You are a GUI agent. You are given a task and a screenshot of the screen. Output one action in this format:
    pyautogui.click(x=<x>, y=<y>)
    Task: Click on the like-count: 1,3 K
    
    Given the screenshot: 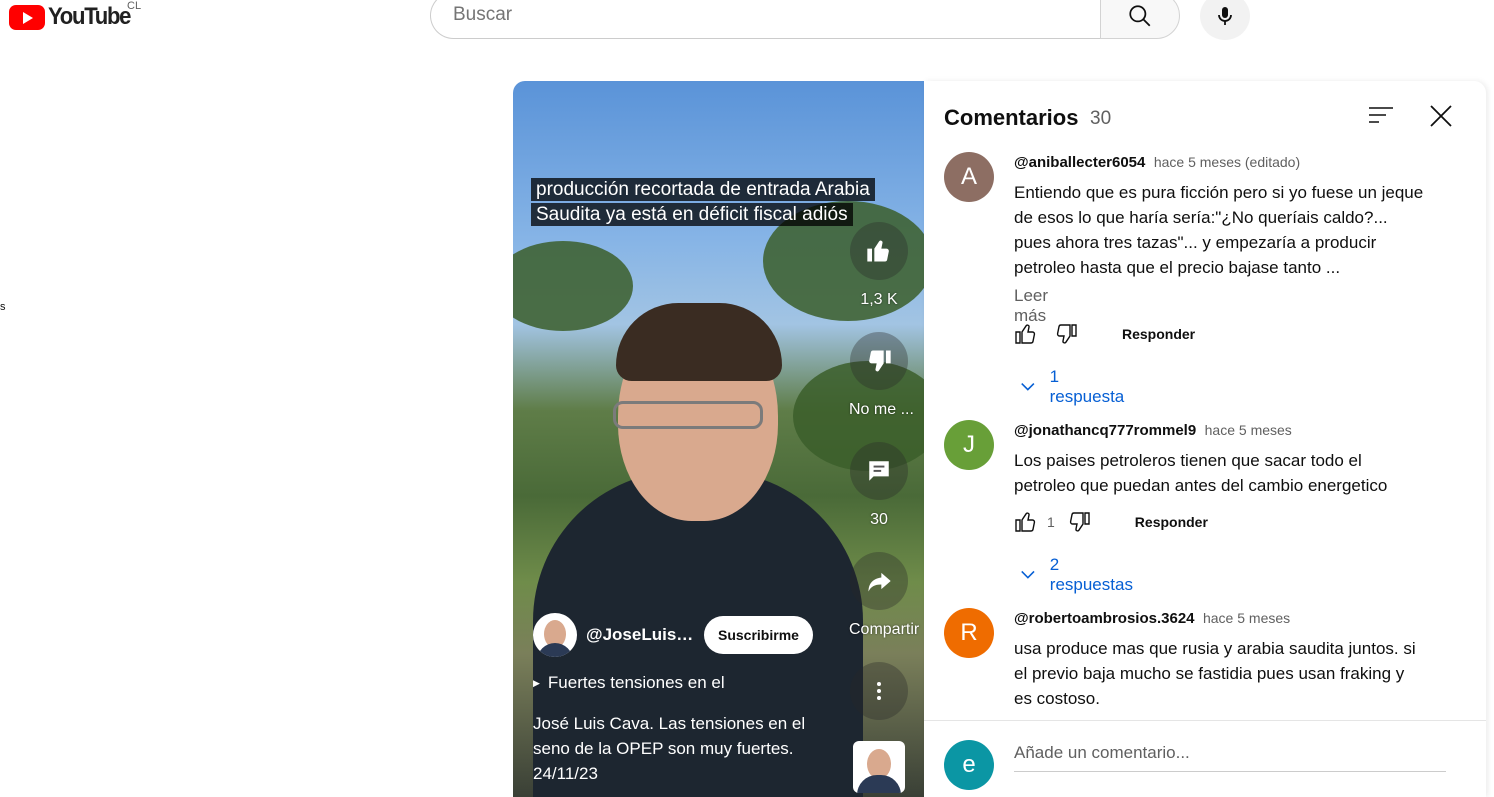 What is the action you would take?
    pyautogui.click(x=879, y=299)
    